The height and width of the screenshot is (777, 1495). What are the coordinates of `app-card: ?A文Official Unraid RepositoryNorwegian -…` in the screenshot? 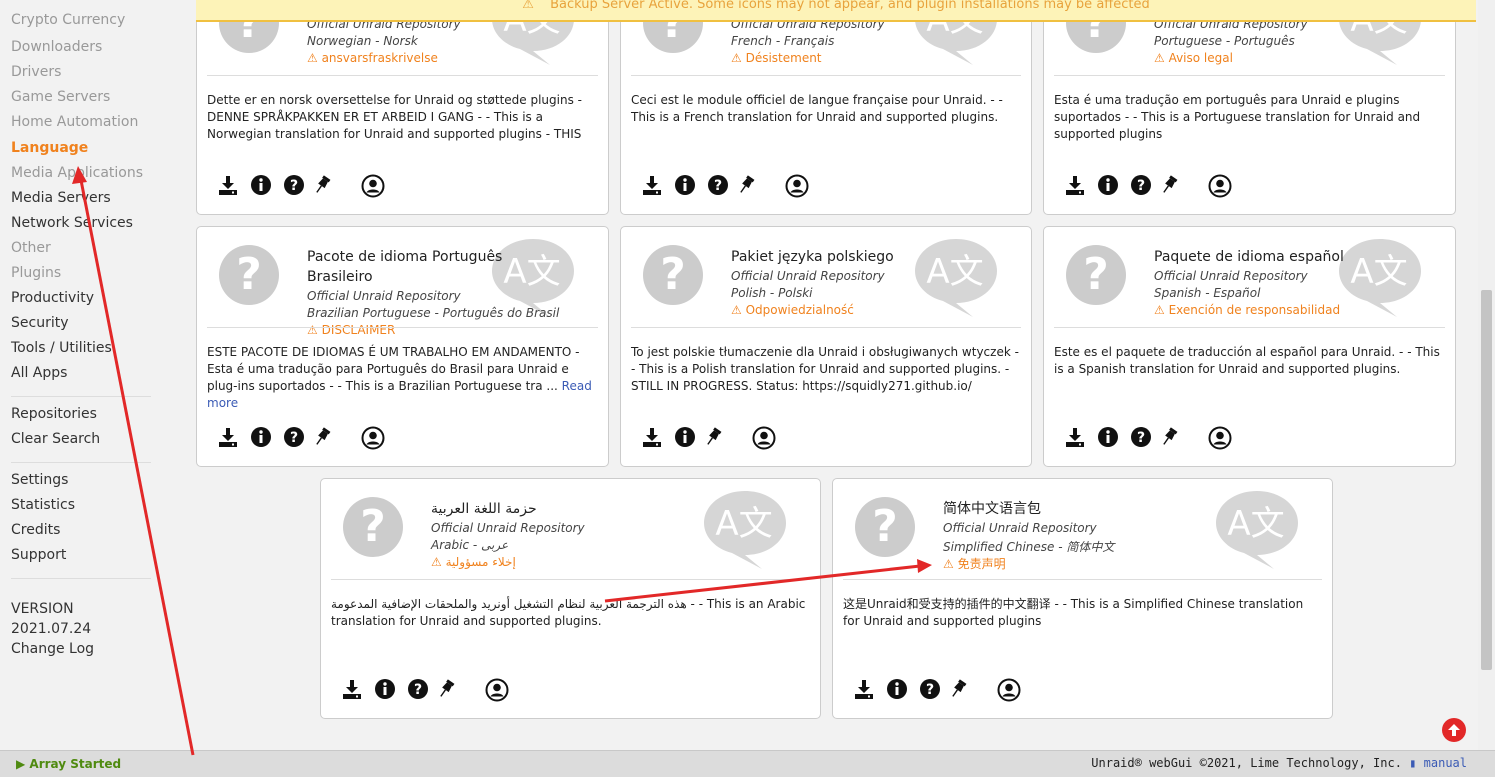 It's located at (402, 107).